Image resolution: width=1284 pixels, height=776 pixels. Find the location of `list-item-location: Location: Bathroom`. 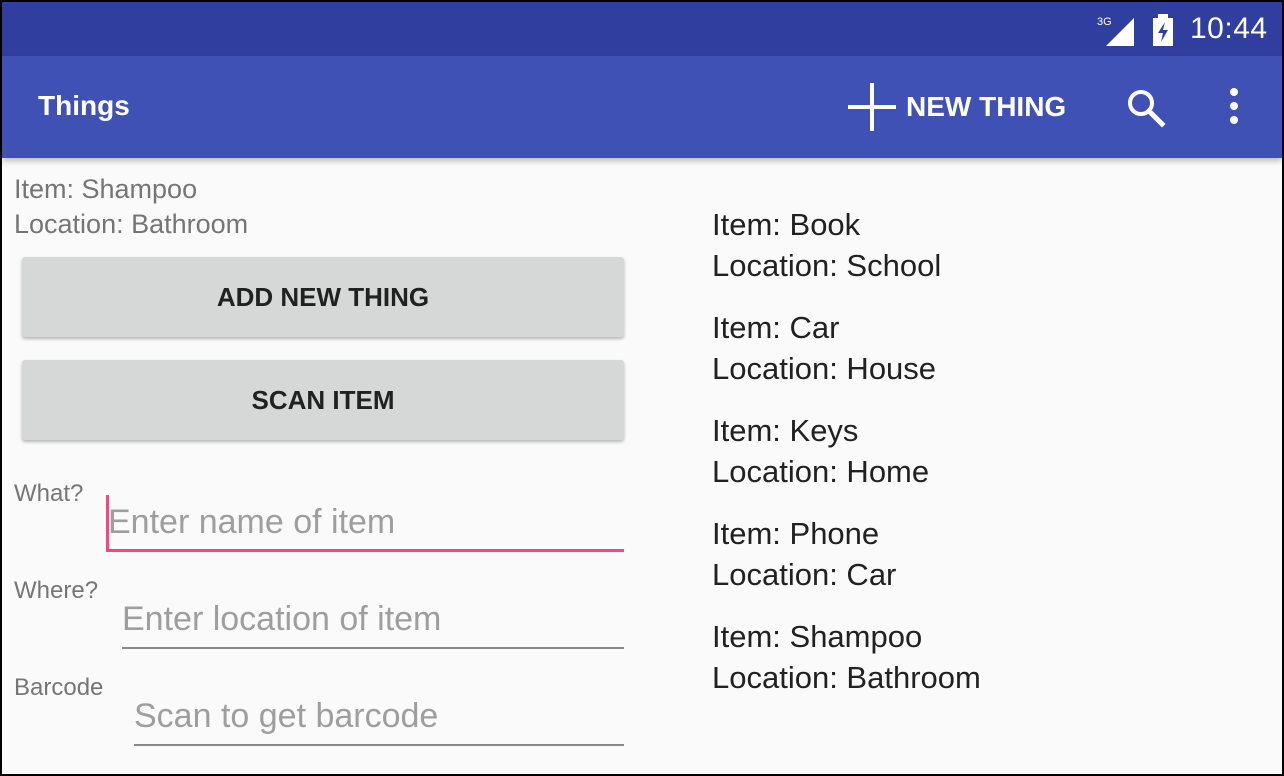

list-item-location: Location: Bathroom is located at coordinates (846, 677).